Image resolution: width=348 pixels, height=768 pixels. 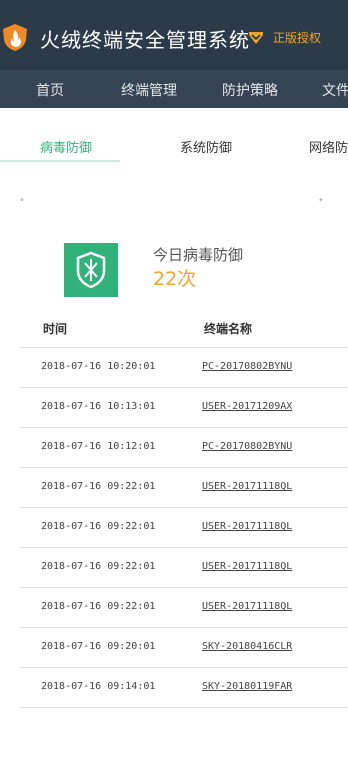 I want to click on active-tab-indicator, so click(x=60, y=161).